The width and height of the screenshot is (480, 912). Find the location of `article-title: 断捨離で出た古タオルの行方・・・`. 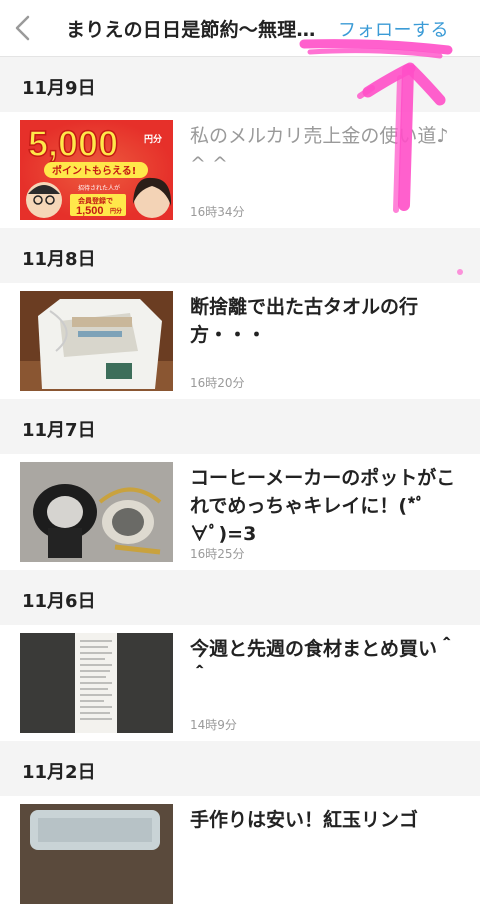

article-title: 断捨離で出た古タオルの行方・・・ is located at coordinates (329, 321).